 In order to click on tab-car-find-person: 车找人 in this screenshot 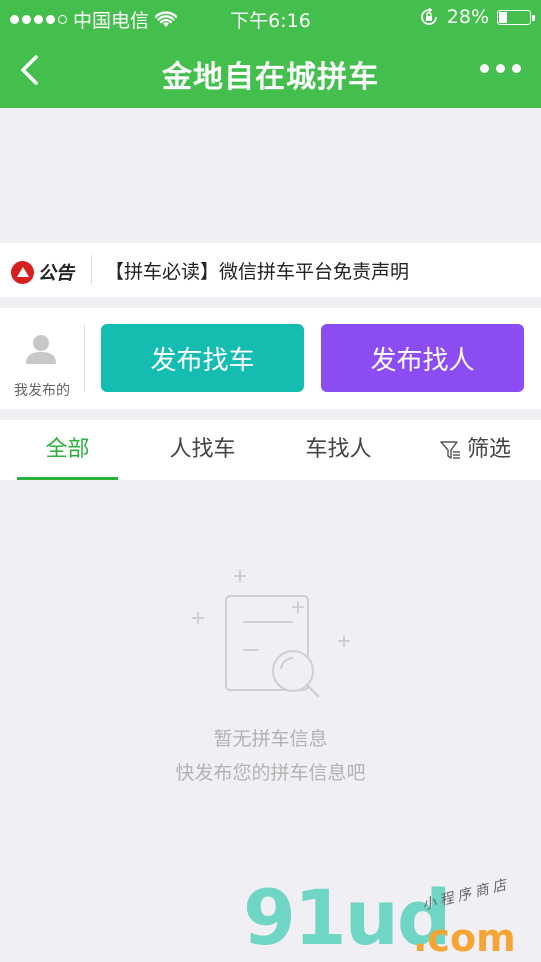, I will do `click(338, 450)`.